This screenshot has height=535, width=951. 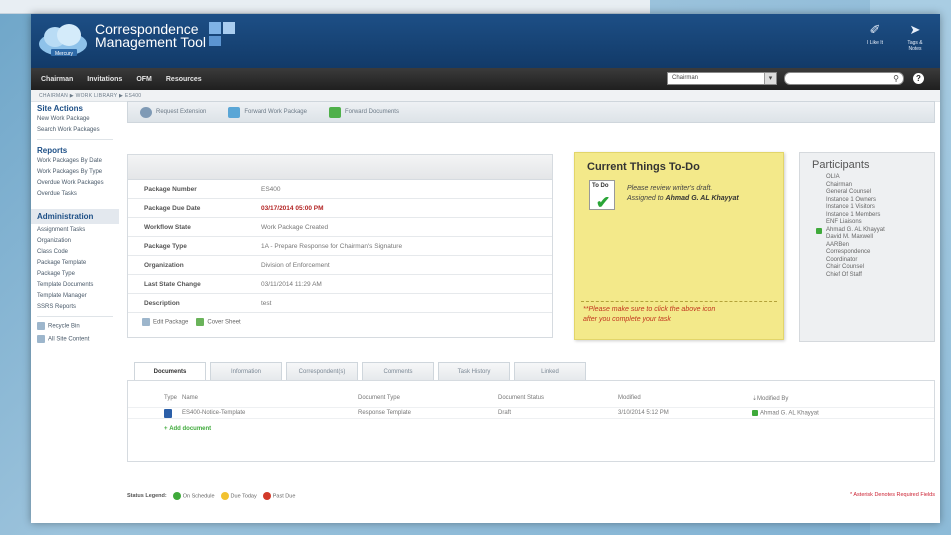 What do you see at coordinates (722, 78) in the screenshot?
I see `scope-select: Chairman ▾` at bounding box center [722, 78].